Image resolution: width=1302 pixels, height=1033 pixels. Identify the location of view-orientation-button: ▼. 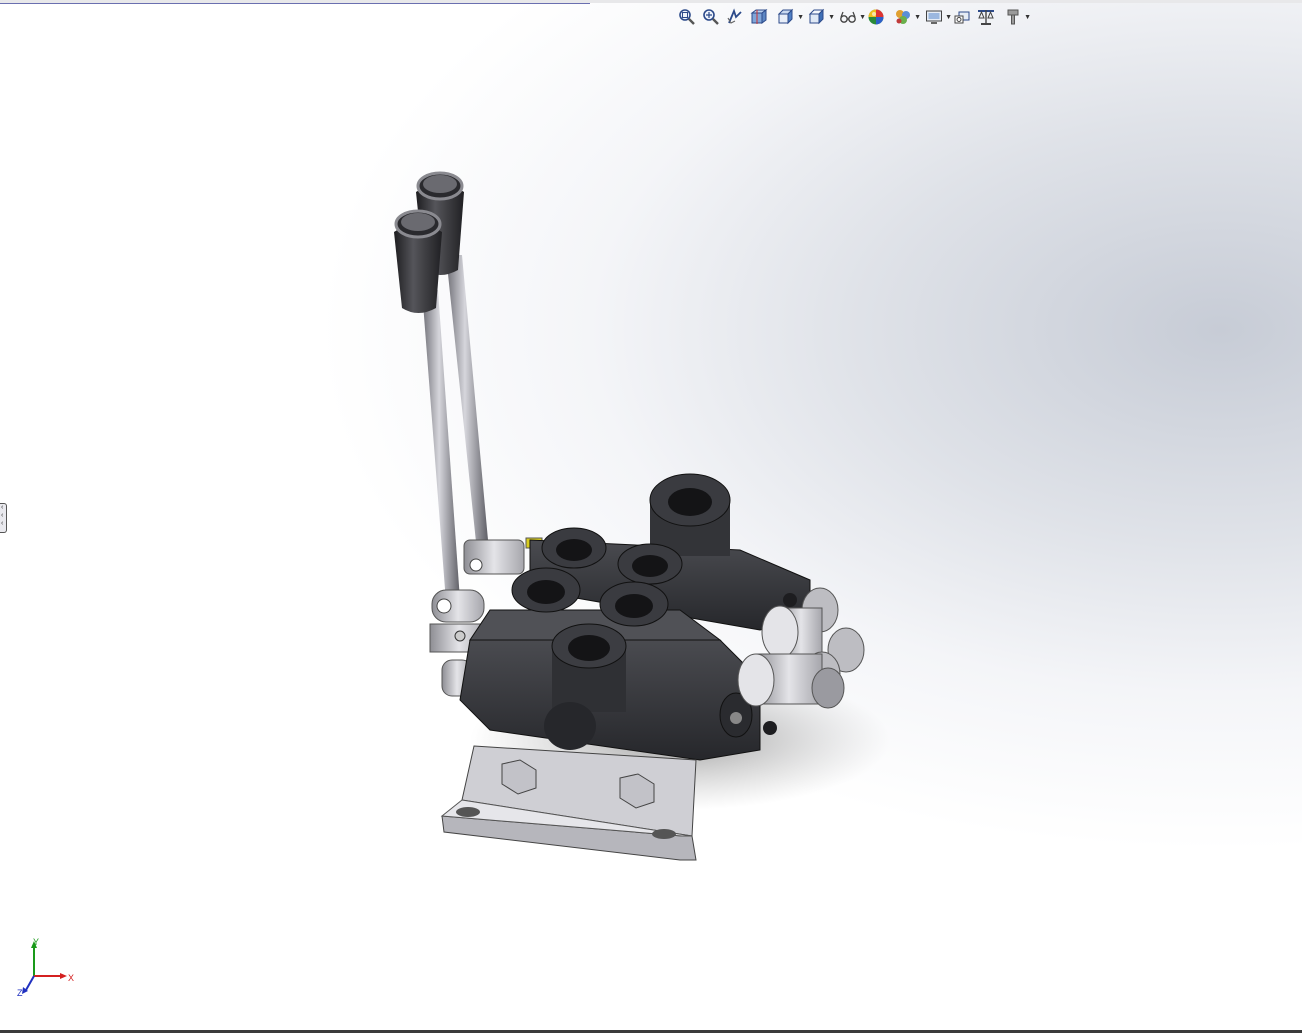
(788, 17).